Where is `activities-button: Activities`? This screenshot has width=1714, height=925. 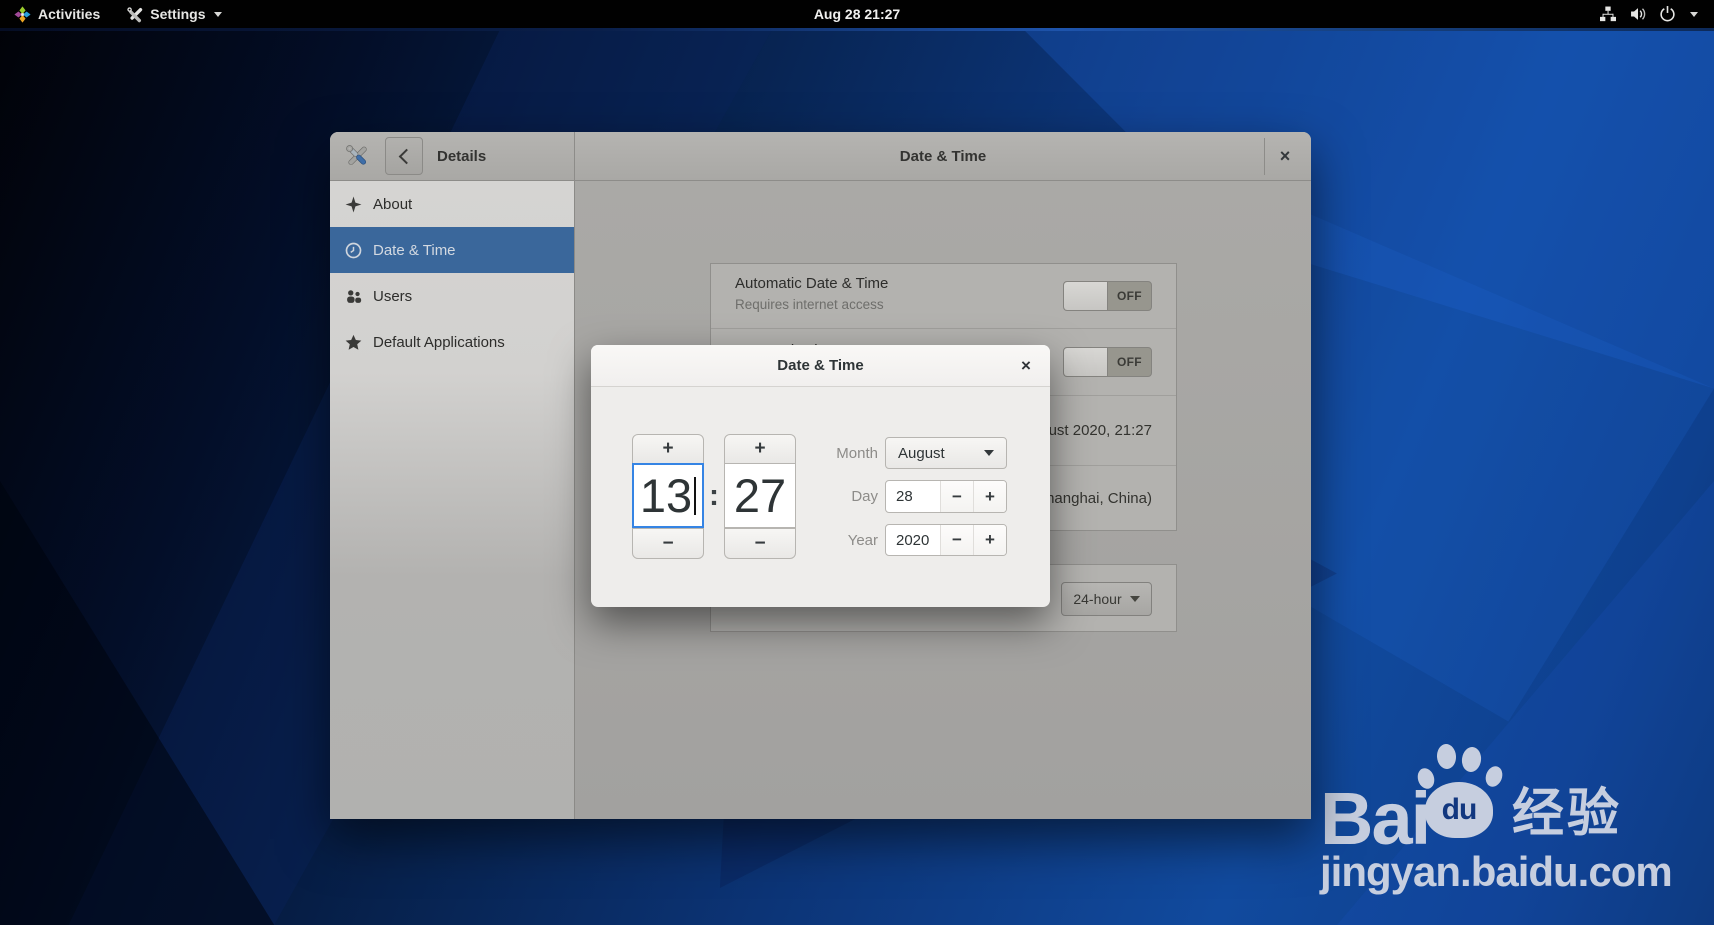
activities-button: Activities is located at coordinates (57, 14).